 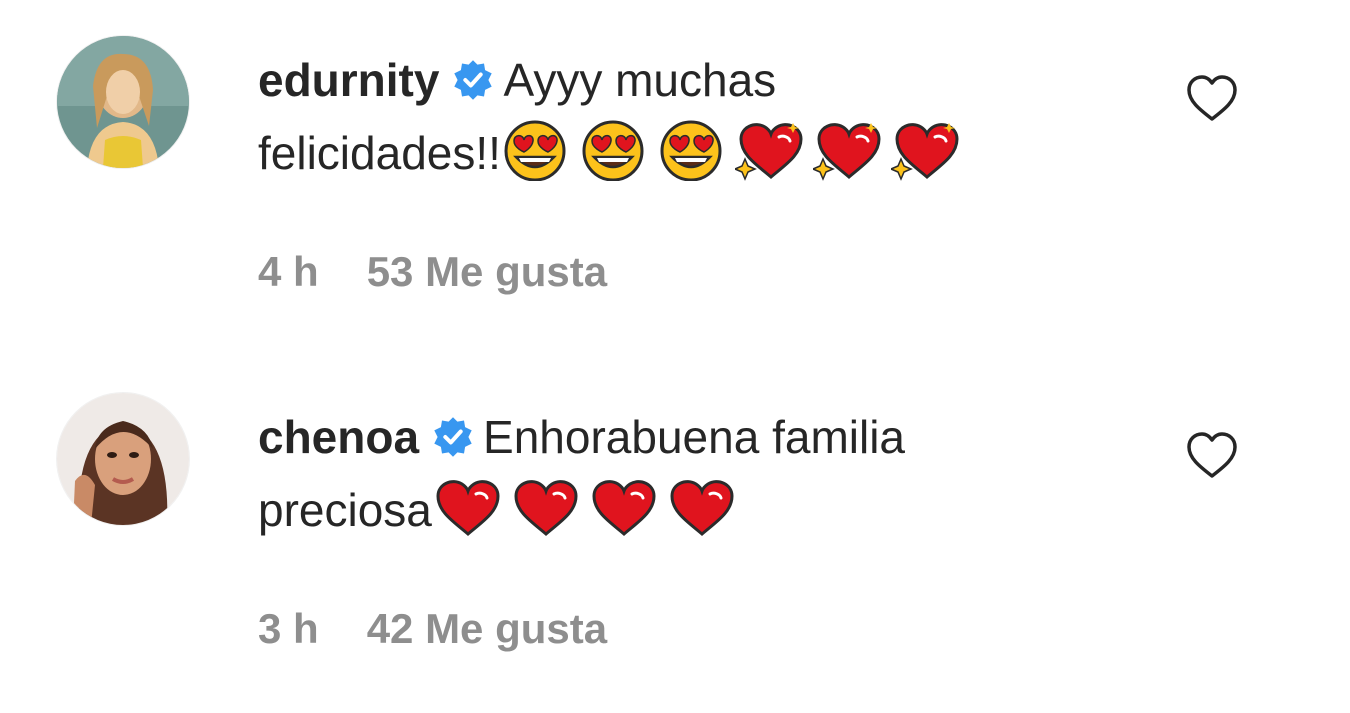 What do you see at coordinates (288, 628) in the screenshot?
I see `comment-time: 3 h` at bounding box center [288, 628].